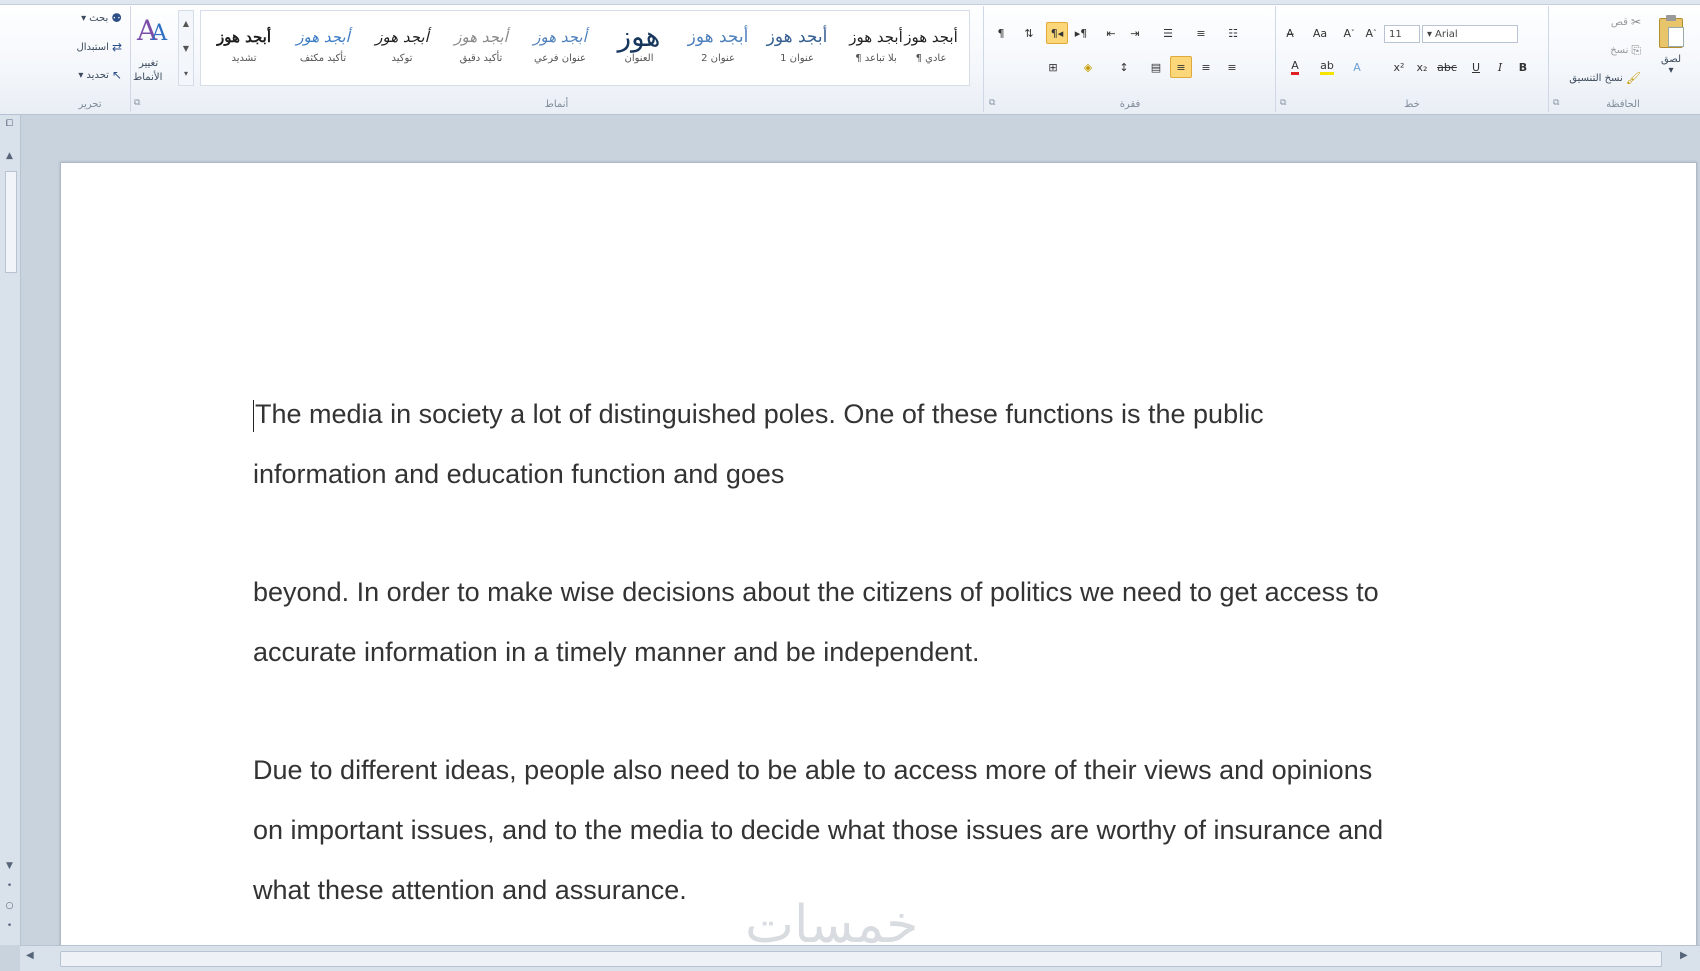  I want to click on cut-label: قص, so click(1619, 22).